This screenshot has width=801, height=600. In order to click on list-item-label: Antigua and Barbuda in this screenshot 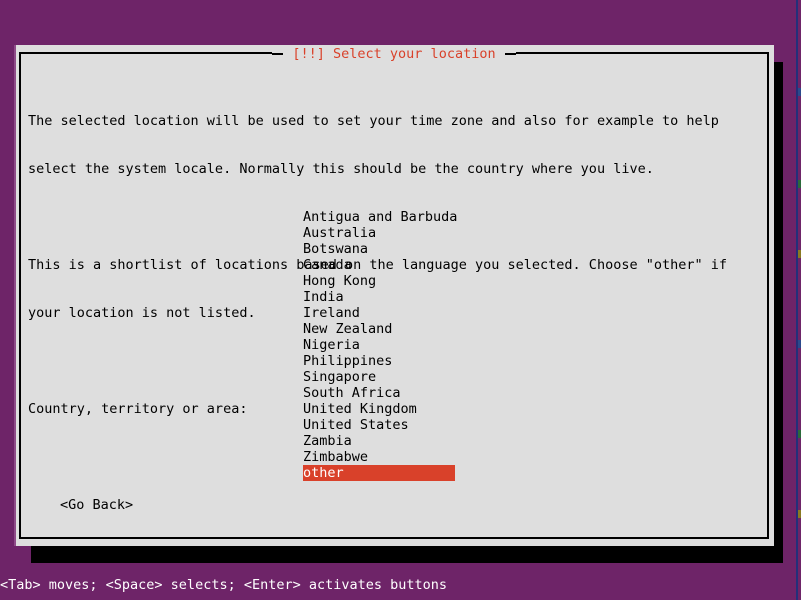, I will do `click(380, 217)`.